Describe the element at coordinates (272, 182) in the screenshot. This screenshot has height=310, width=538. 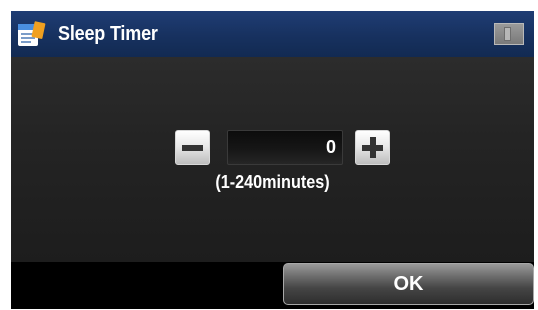
I see `range-hint: (1-240minutes)` at that location.